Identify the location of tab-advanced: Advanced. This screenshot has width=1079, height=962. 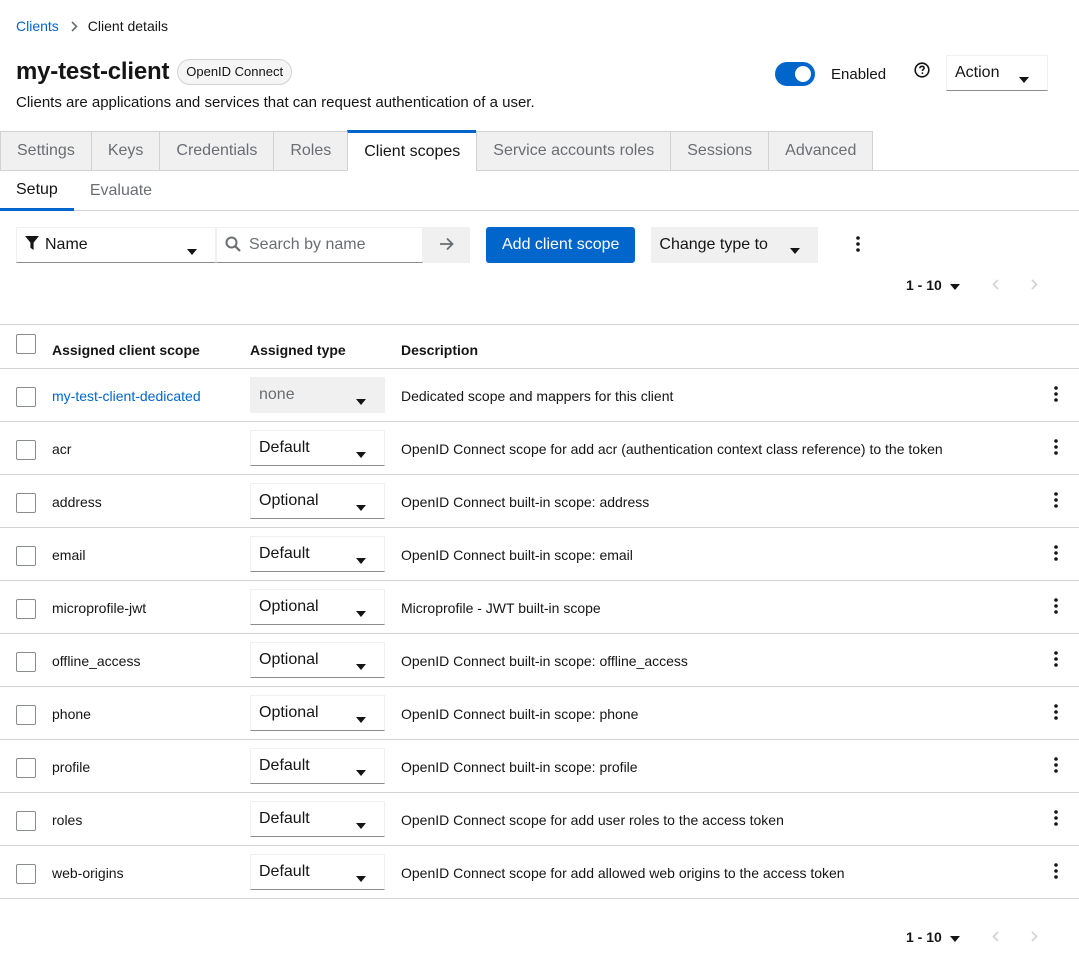
(821, 151).